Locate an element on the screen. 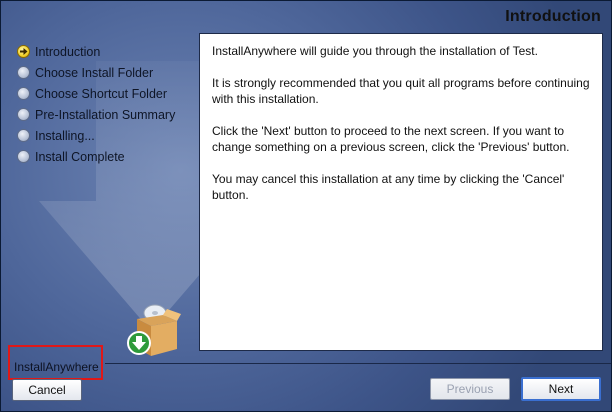  step-label: Install Complete is located at coordinates (80, 156).